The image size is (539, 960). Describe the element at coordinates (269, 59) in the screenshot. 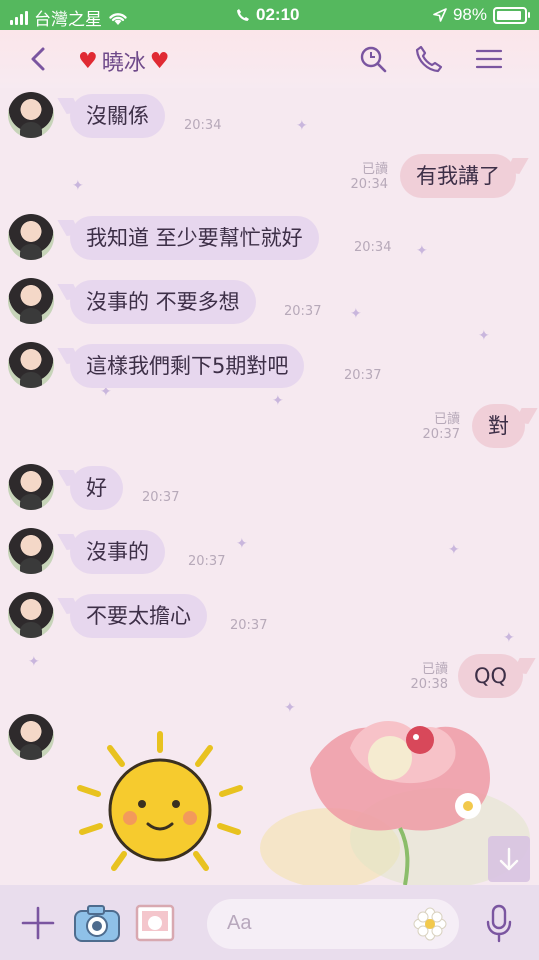

I see `chat-header: ♥ 曉冰 ♥` at that location.